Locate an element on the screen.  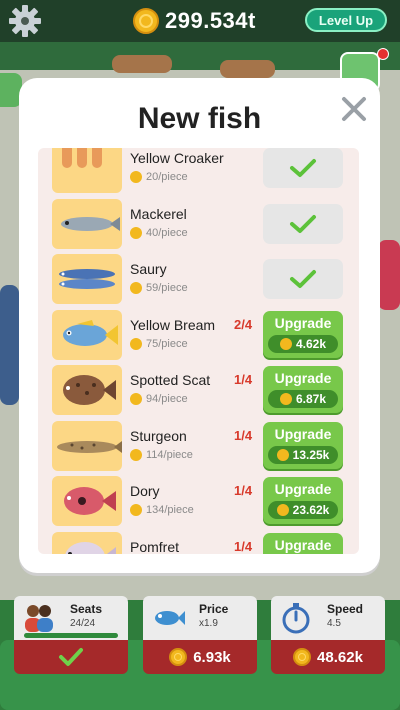
upgrade-cost-value: 13.25k is located at coordinates (311, 454).